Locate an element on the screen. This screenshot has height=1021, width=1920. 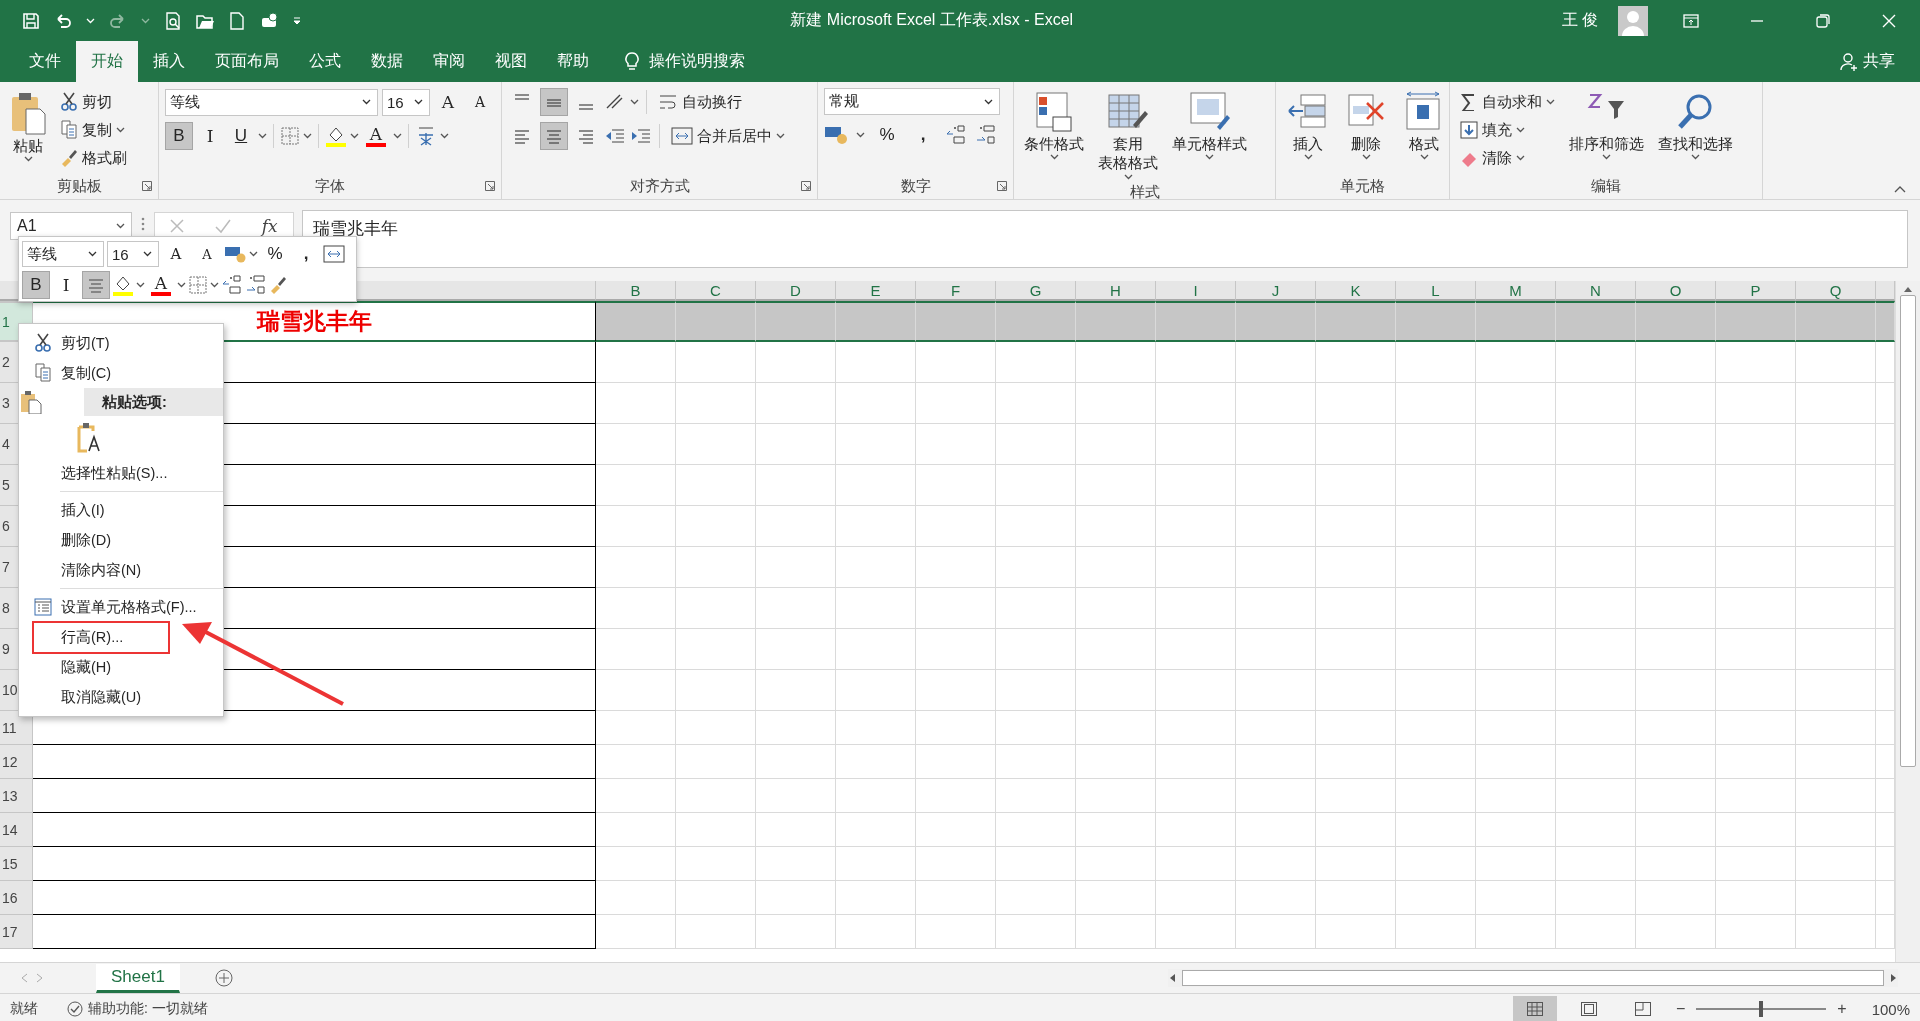
menu-header: 粘贴选项: is located at coordinates (153, 402).